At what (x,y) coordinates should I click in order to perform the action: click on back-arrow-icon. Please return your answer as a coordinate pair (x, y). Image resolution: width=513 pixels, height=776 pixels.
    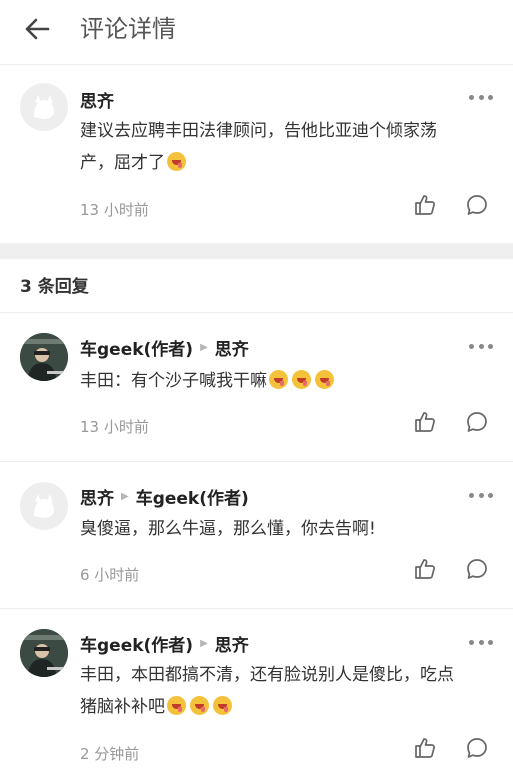
    Looking at the image, I should click on (37, 29).